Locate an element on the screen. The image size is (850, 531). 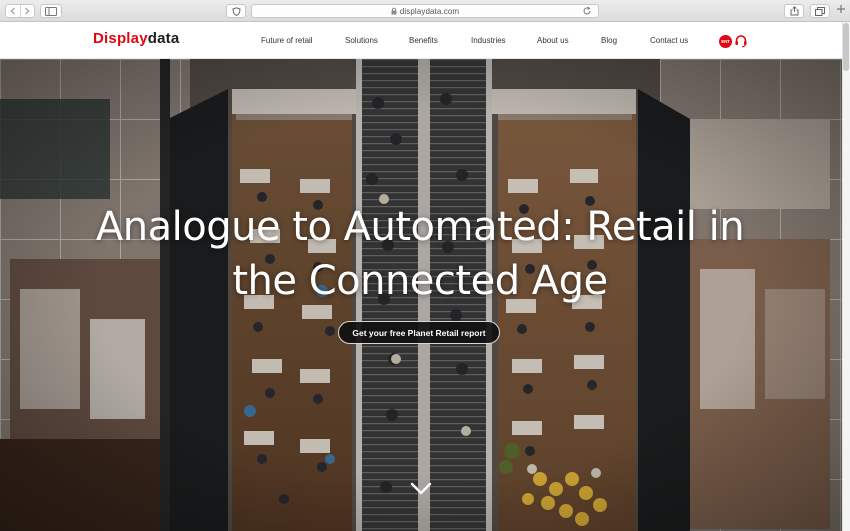
lock-icon is located at coordinates (394, 11).